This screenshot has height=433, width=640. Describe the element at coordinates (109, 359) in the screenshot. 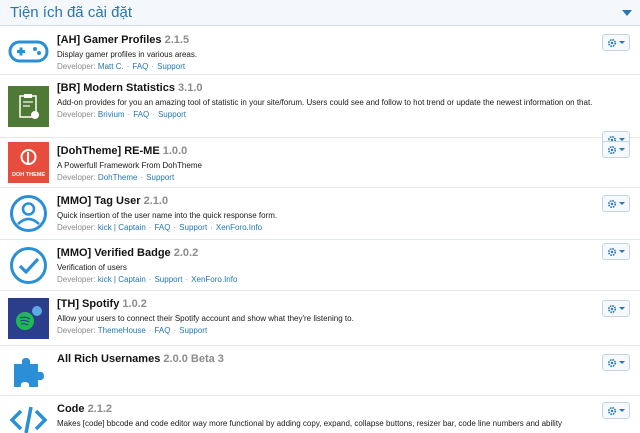

I see `addon-title: All Rich Usernames` at that location.